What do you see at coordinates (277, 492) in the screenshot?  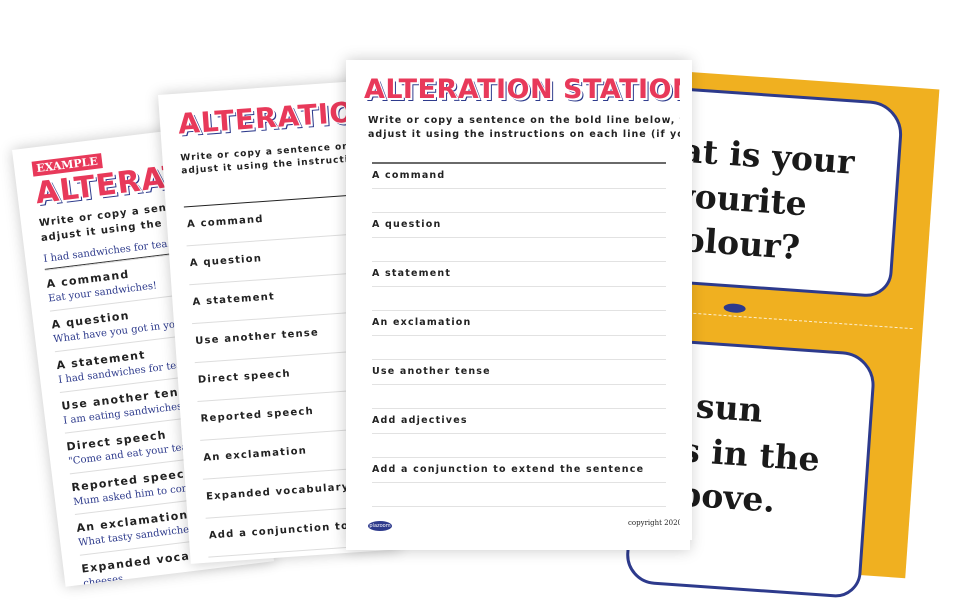 I see `row-label: Expanded vocabulary` at bounding box center [277, 492].